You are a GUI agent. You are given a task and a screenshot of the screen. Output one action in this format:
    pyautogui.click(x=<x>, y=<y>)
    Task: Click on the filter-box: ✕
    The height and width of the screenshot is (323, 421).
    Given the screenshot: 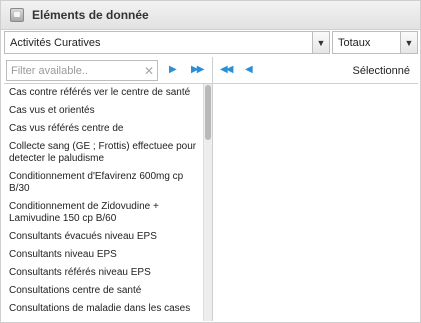 What is the action you would take?
    pyautogui.click(x=82, y=70)
    